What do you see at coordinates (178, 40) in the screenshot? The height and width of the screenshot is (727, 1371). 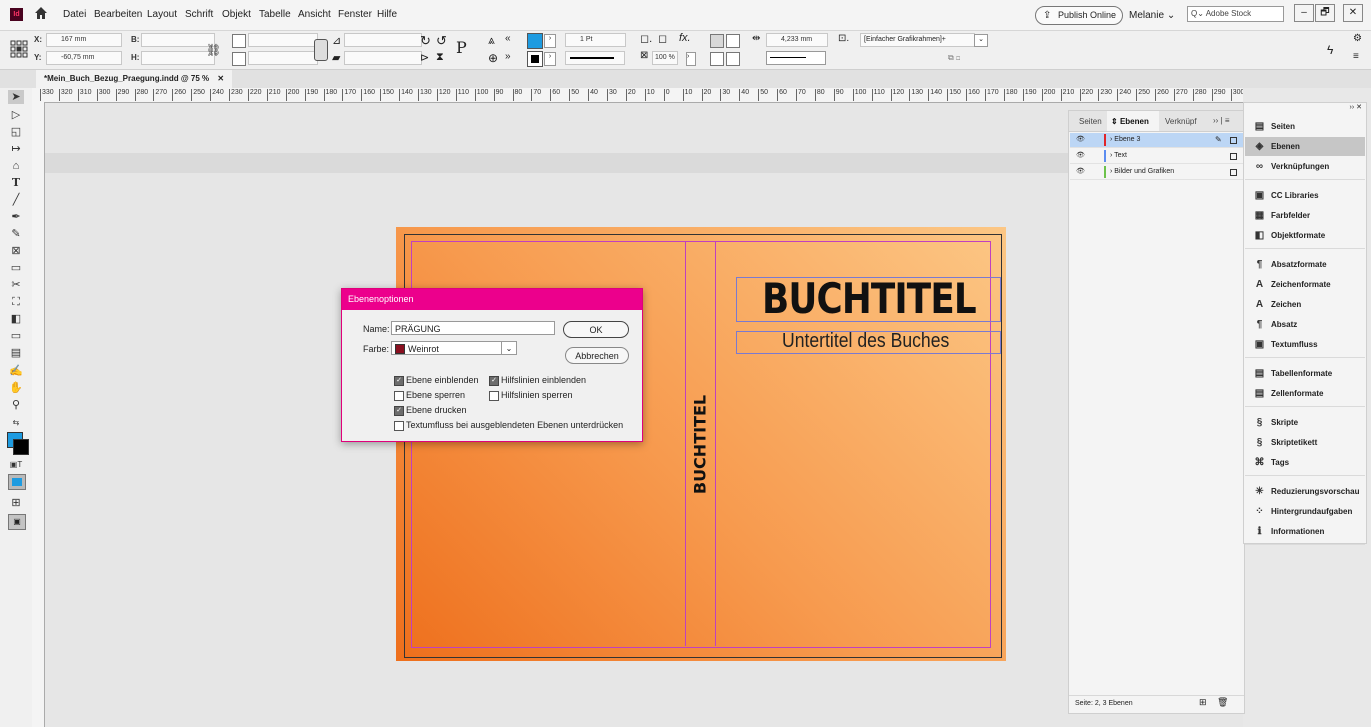 I see `width-field` at bounding box center [178, 40].